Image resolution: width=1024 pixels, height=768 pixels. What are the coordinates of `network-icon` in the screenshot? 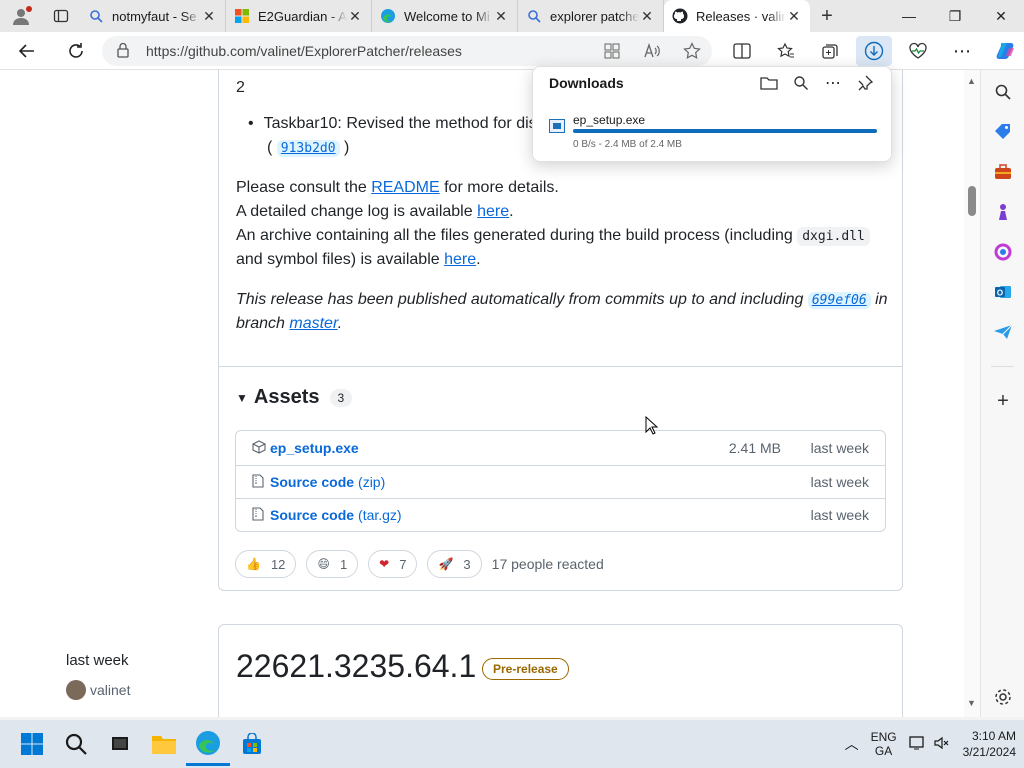 It's located at (917, 744).